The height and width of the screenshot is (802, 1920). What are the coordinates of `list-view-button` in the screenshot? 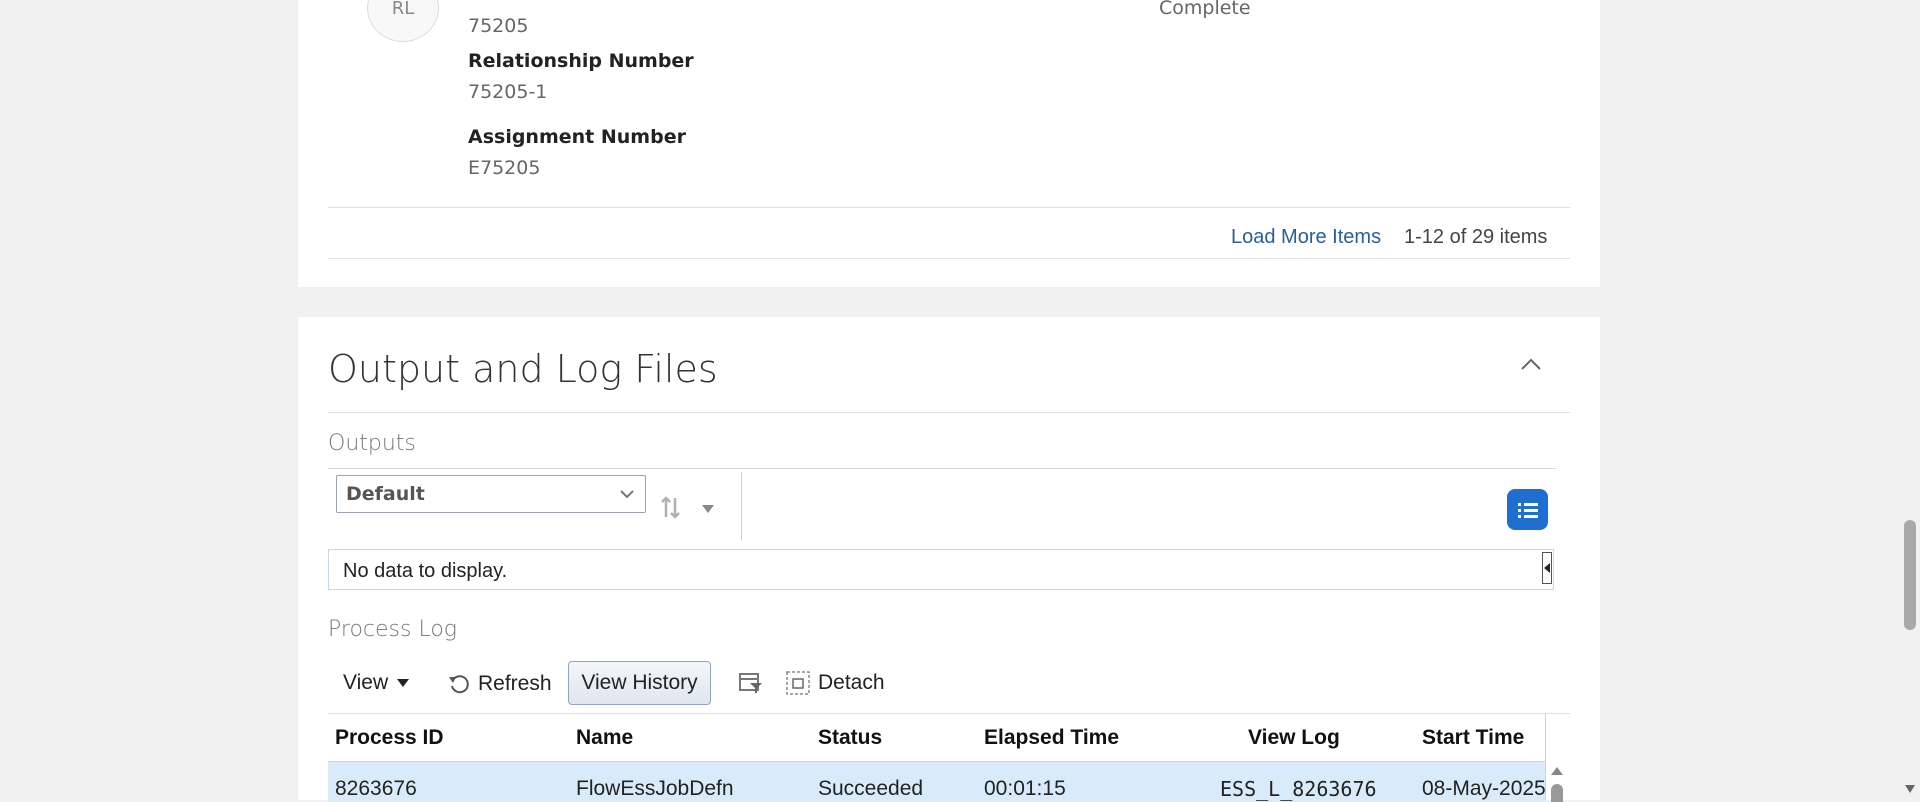 It's located at (1527, 509).